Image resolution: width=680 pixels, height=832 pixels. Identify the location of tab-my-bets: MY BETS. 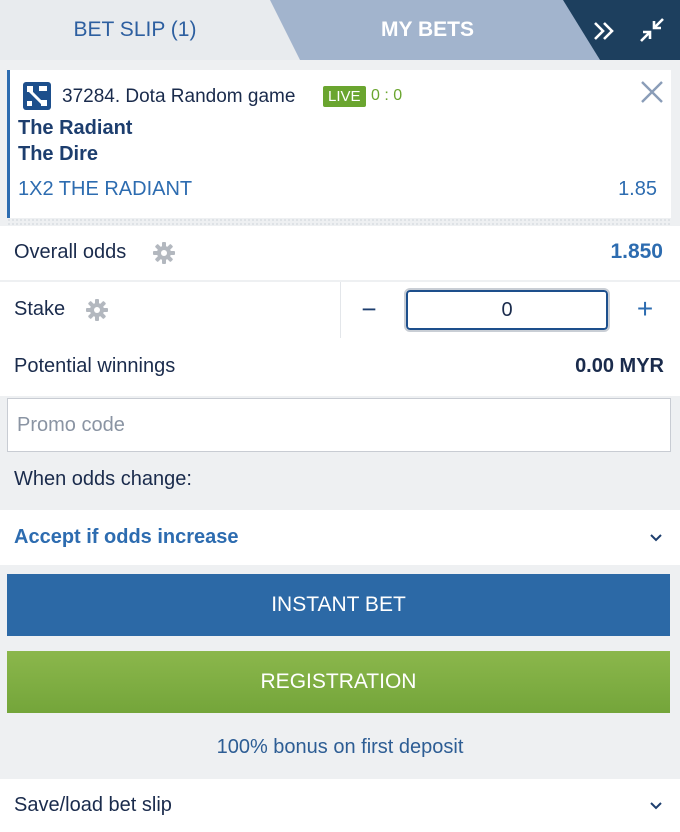
(435, 30).